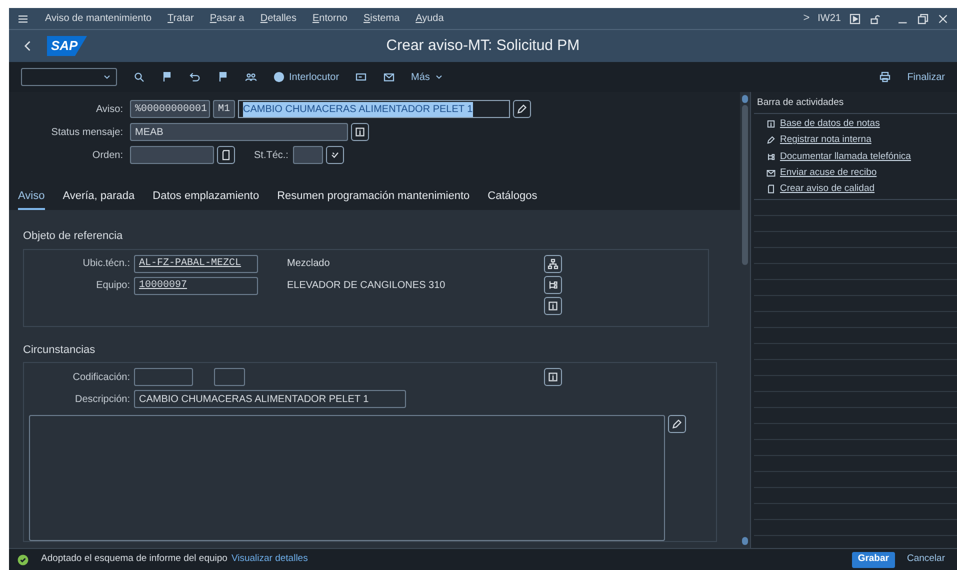 Image resolution: width=957 pixels, height=570 pixels. What do you see at coordinates (101, 377) in the screenshot?
I see `field-label: Codificación:` at bounding box center [101, 377].